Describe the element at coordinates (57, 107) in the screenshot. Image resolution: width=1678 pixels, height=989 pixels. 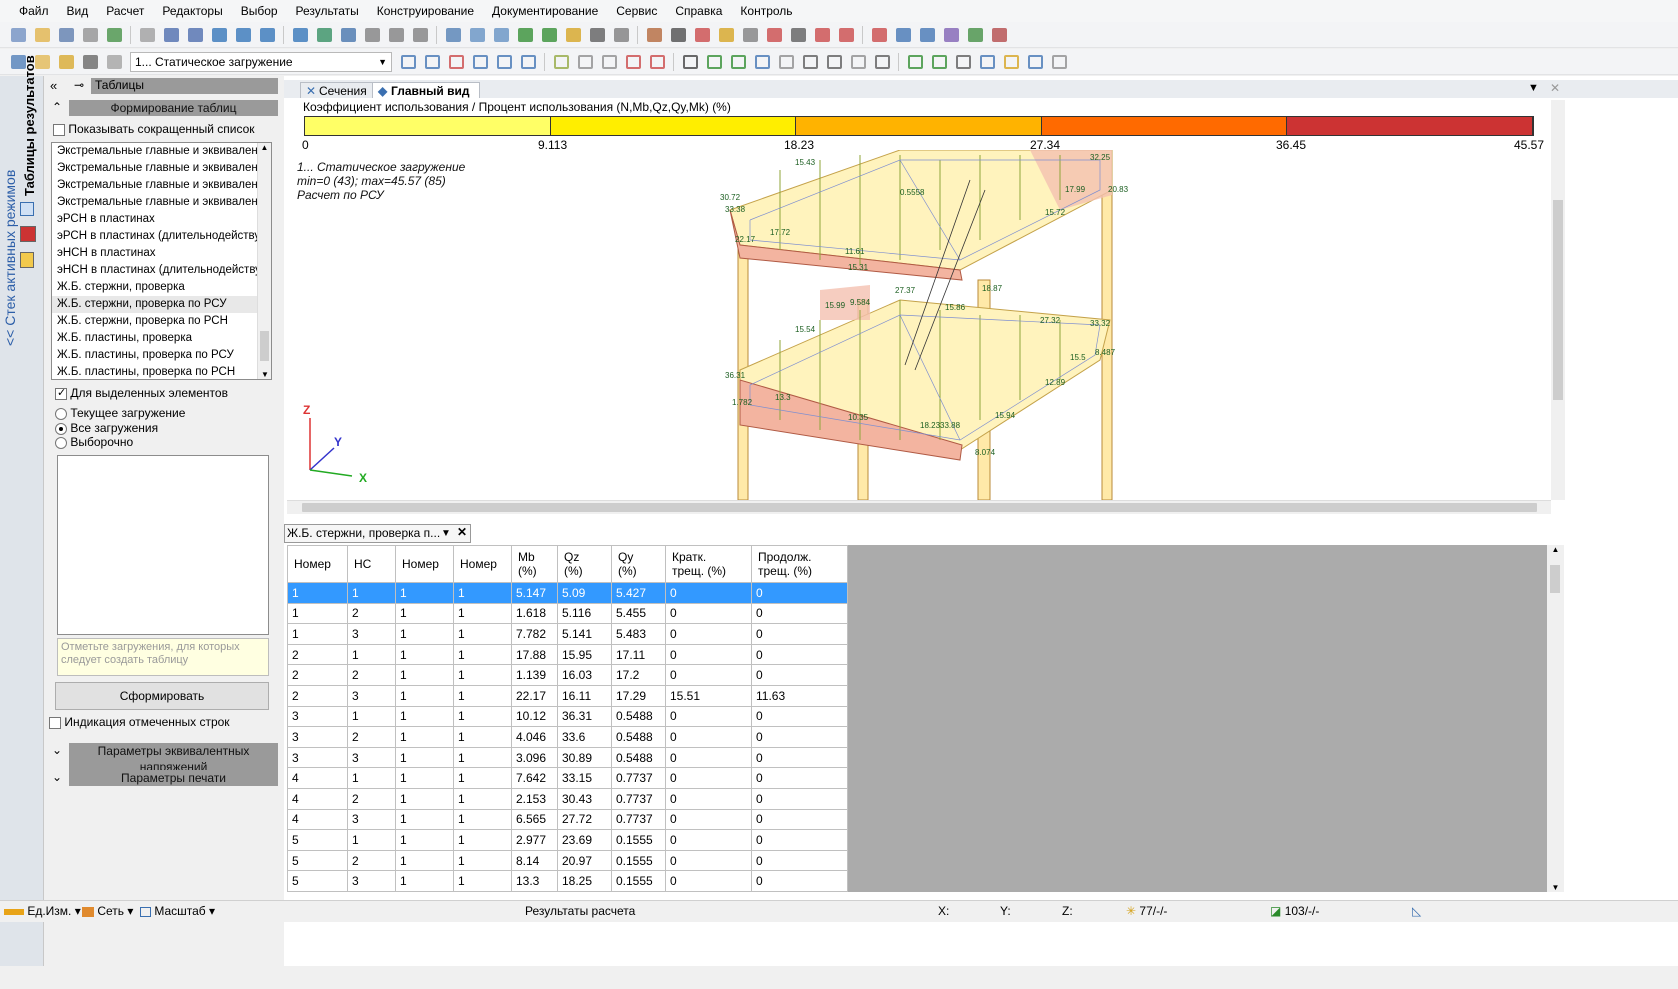
I see `collapse-chevron-icon: ⌃` at that location.